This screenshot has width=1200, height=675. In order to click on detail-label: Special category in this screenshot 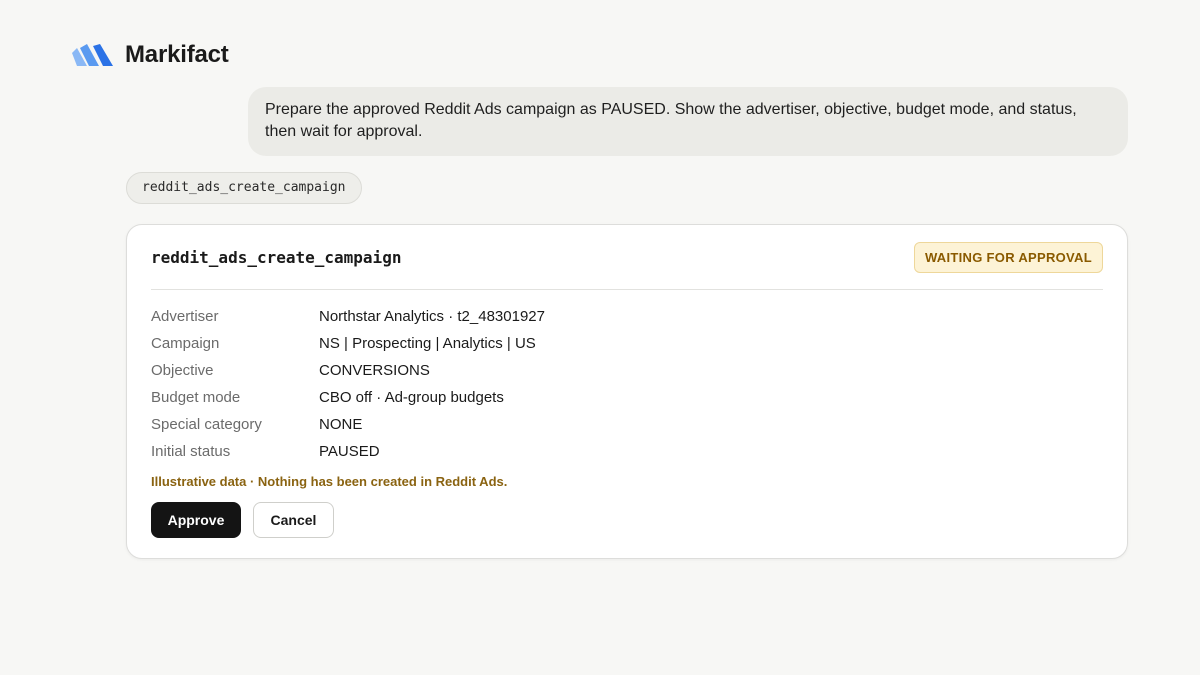, I will do `click(206, 424)`.